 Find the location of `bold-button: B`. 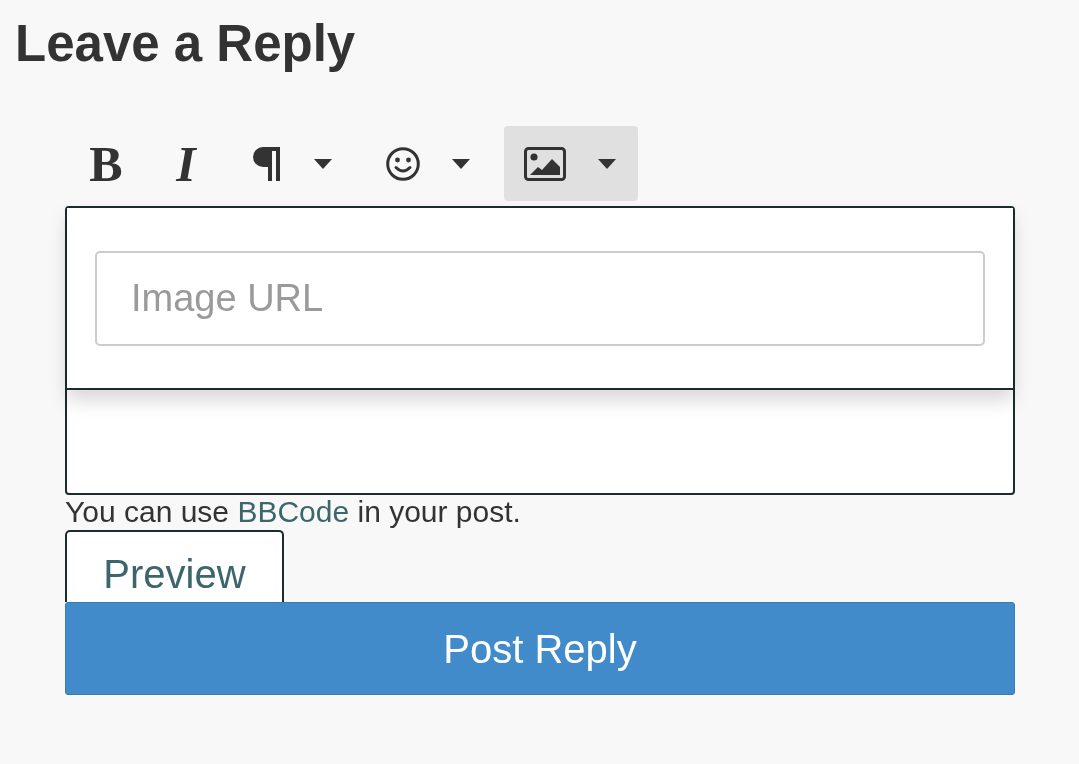

bold-button: B is located at coordinates (106, 163).